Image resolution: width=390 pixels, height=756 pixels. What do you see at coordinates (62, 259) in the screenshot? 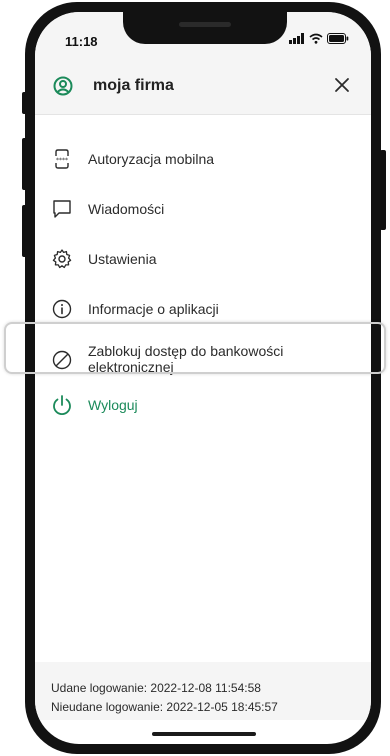
I see `gear-icon` at bounding box center [62, 259].